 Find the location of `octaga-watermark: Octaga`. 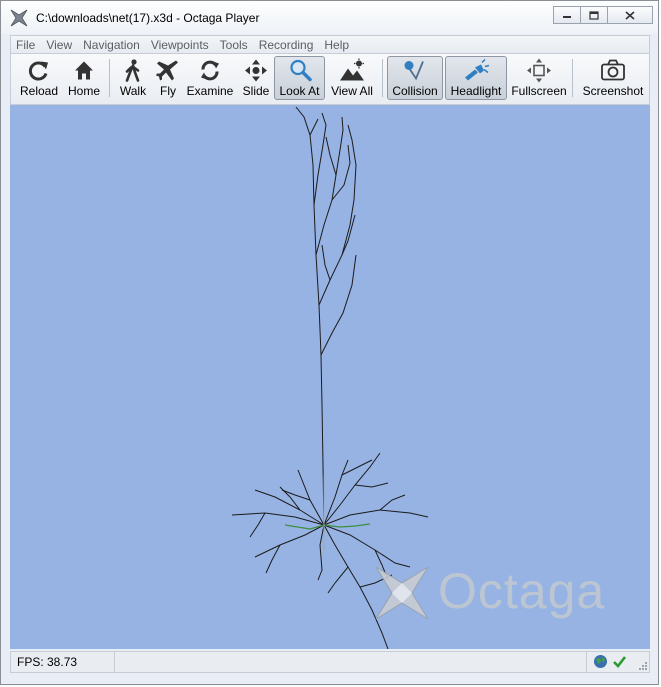

octaga-watermark: Octaga is located at coordinates (522, 591).